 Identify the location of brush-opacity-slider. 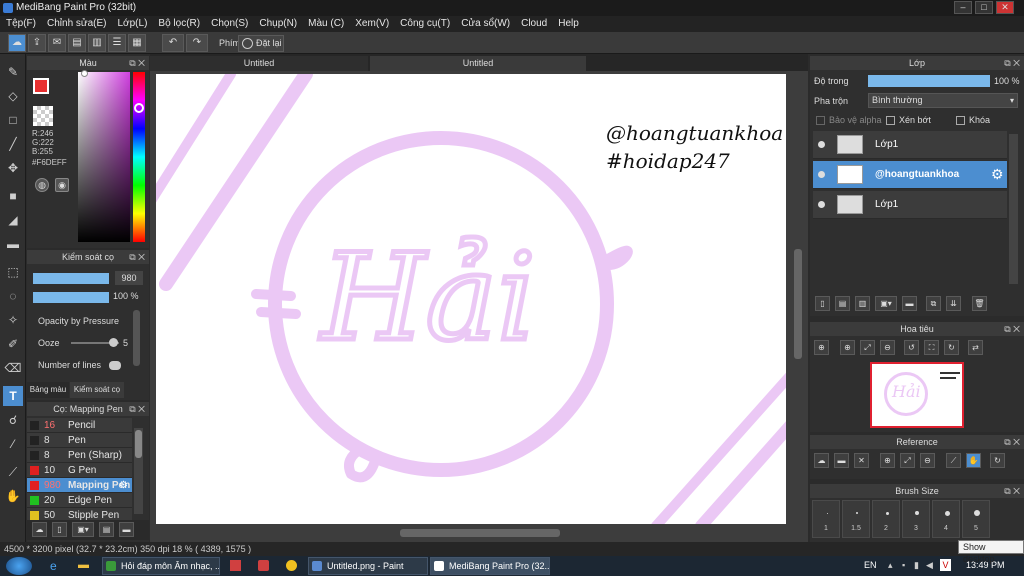
(71, 297).